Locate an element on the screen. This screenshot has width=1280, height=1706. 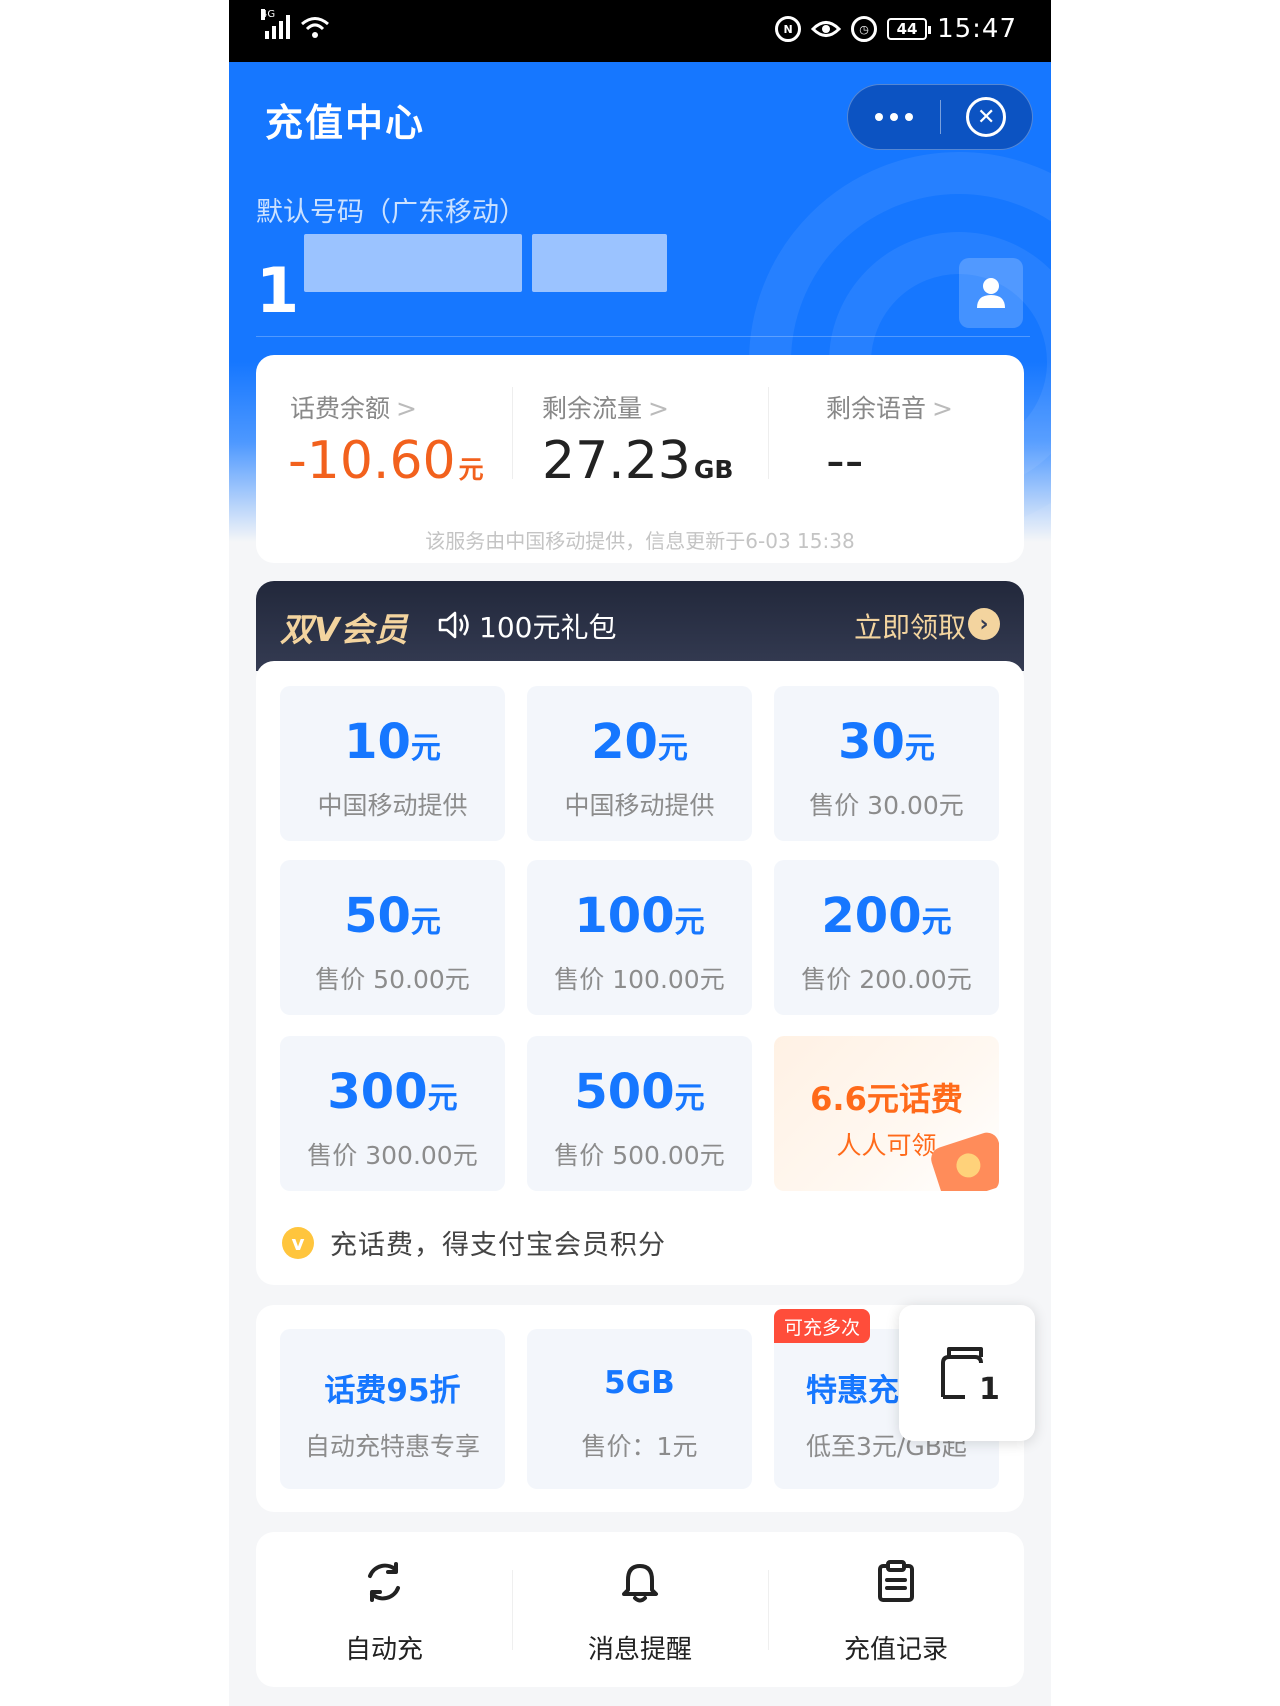
chevron-right-icon: › is located at coordinates (984, 624).